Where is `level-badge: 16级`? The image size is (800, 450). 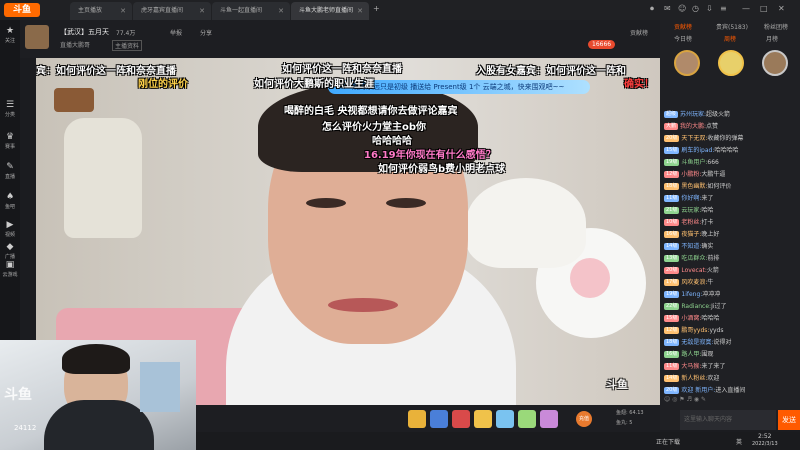 level-badge: 16级 is located at coordinates (672, 354).